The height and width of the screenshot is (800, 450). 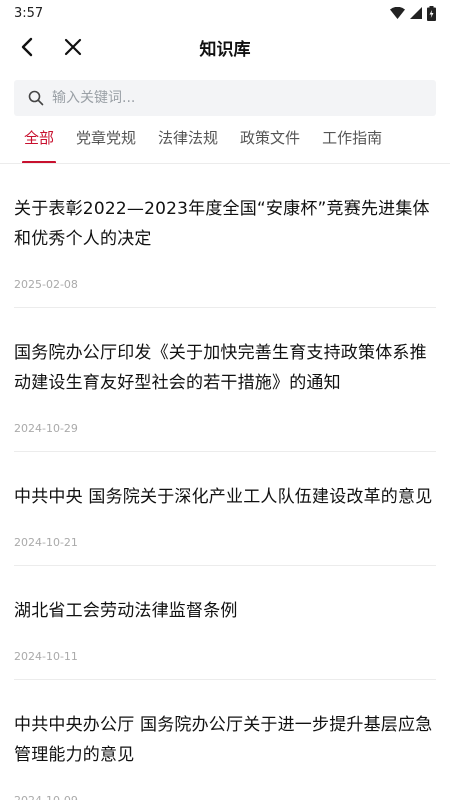 What do you see at coordinates (46, 284) in the screenshot?
I see `article-date: 2025-02-08` at bounding box center [46, 284].